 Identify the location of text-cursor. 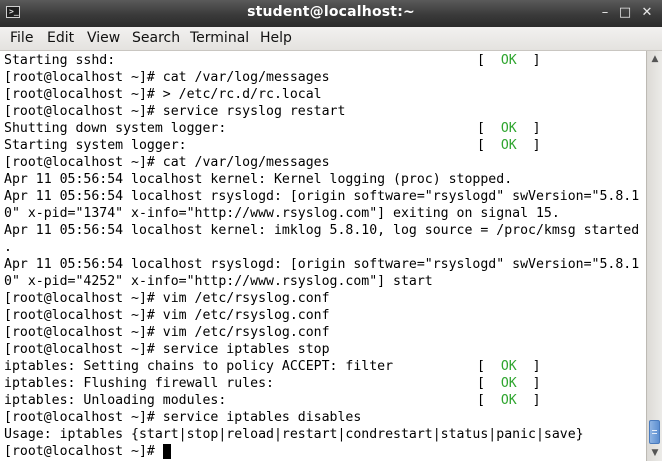
(166, 451).